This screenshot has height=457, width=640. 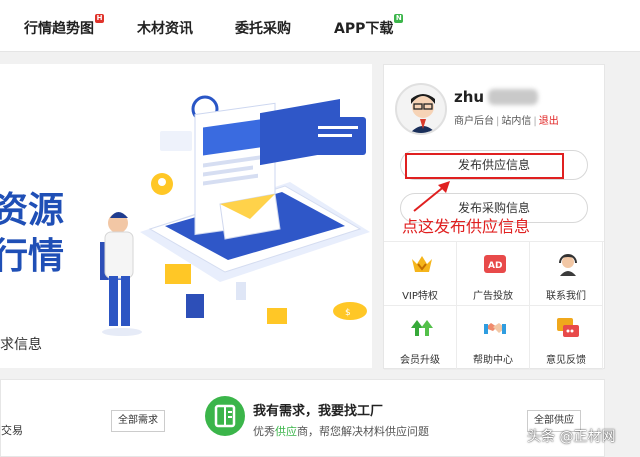 I want to click on quick-label: 帮助中心, so click(x=493, y=360).